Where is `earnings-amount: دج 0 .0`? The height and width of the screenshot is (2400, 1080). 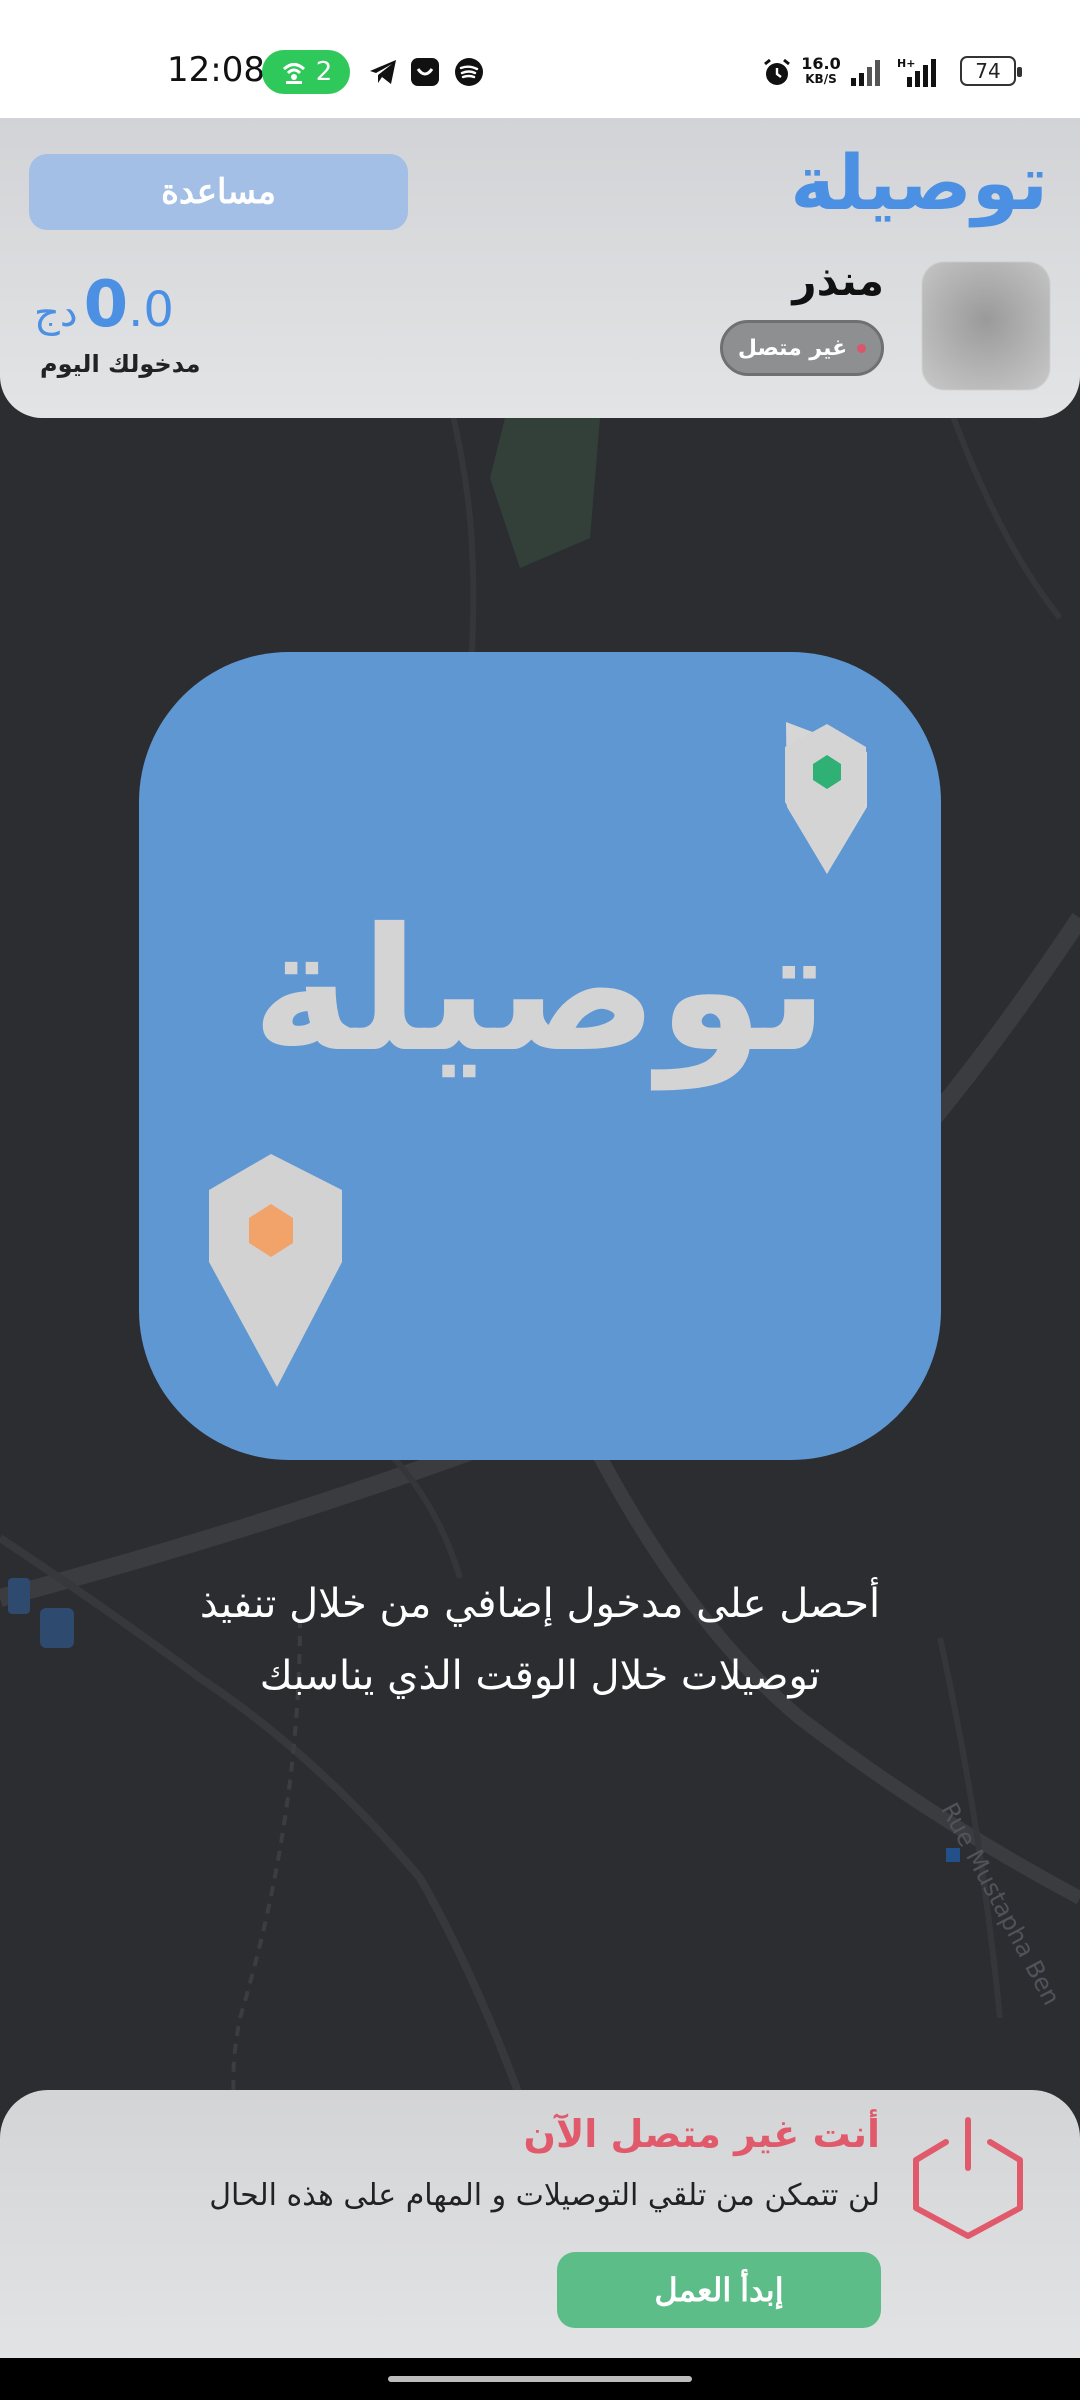 earnings-amount: دج 0 .0 is located at coordinates (104, 305).